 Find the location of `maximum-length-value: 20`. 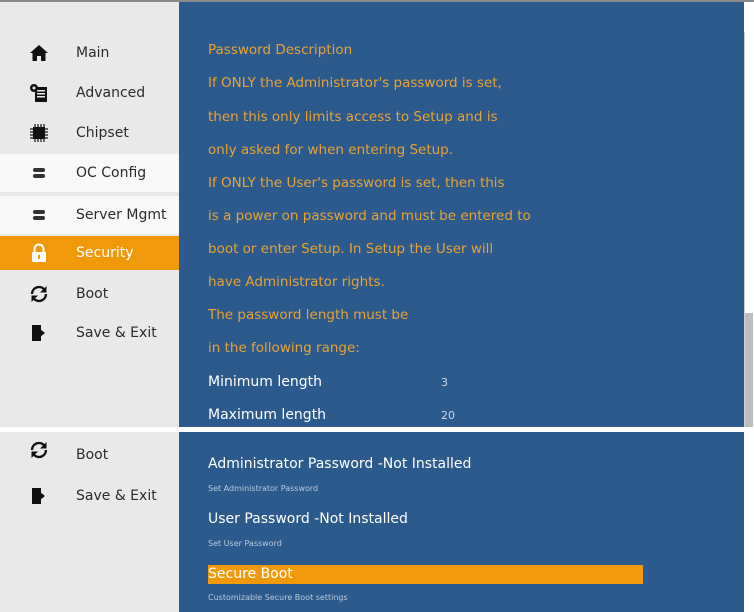

maximum-length-value: 20 is located at coordinates (448, 415).